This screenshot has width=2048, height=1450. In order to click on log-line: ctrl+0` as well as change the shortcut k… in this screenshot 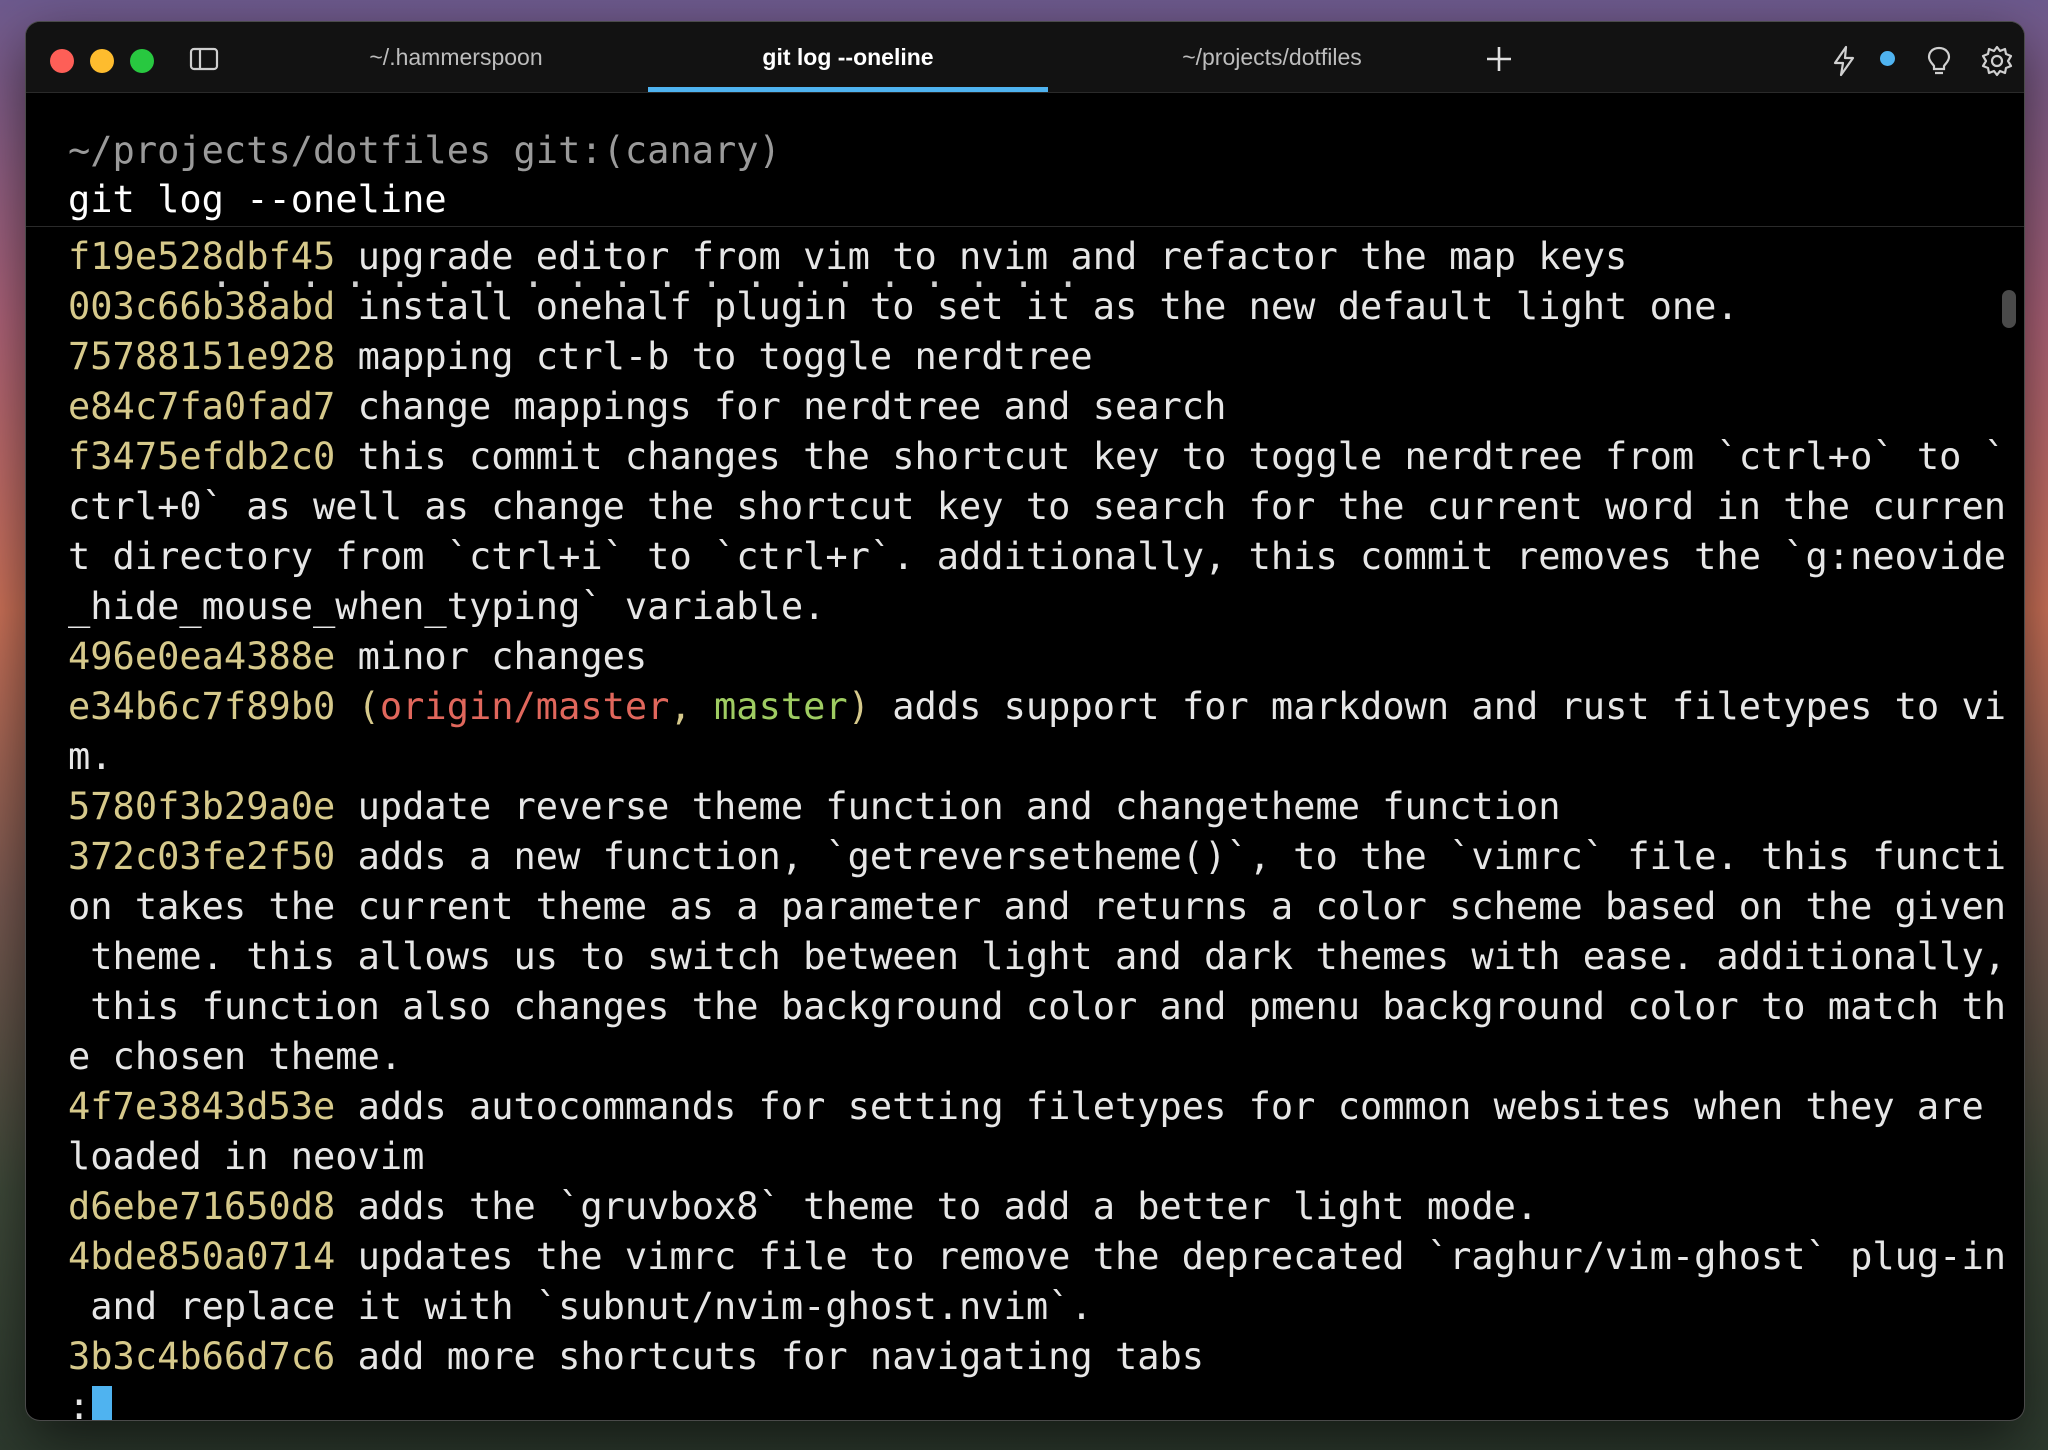, I will do `click(1037, 507)`.